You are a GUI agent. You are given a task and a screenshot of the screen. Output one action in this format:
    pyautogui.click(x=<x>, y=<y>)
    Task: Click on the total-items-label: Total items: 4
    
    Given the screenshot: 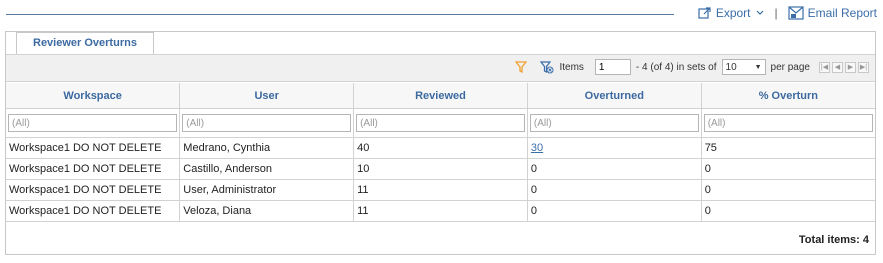 What is the action you would take?
    pyautogui.click(x=833, y=240)
    